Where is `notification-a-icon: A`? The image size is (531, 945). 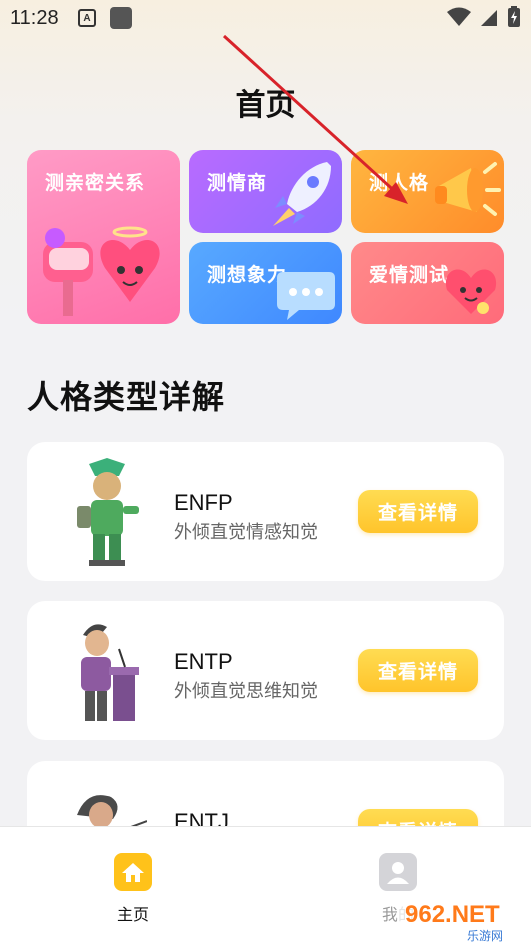
notification-a-icon: A is located at coordinates (87, 18).